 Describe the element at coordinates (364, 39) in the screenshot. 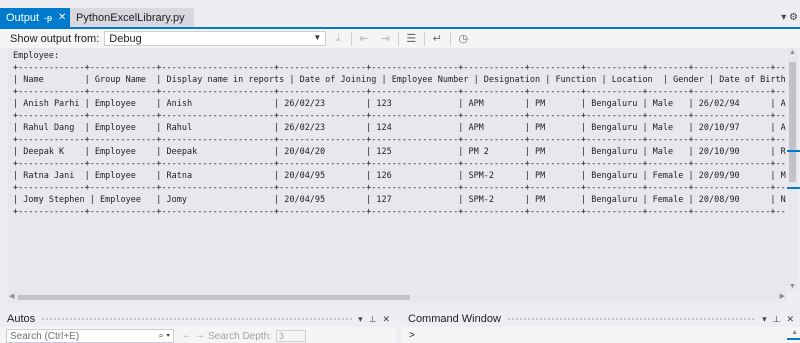

I see `prev-message-icon: ⇤` at that location.